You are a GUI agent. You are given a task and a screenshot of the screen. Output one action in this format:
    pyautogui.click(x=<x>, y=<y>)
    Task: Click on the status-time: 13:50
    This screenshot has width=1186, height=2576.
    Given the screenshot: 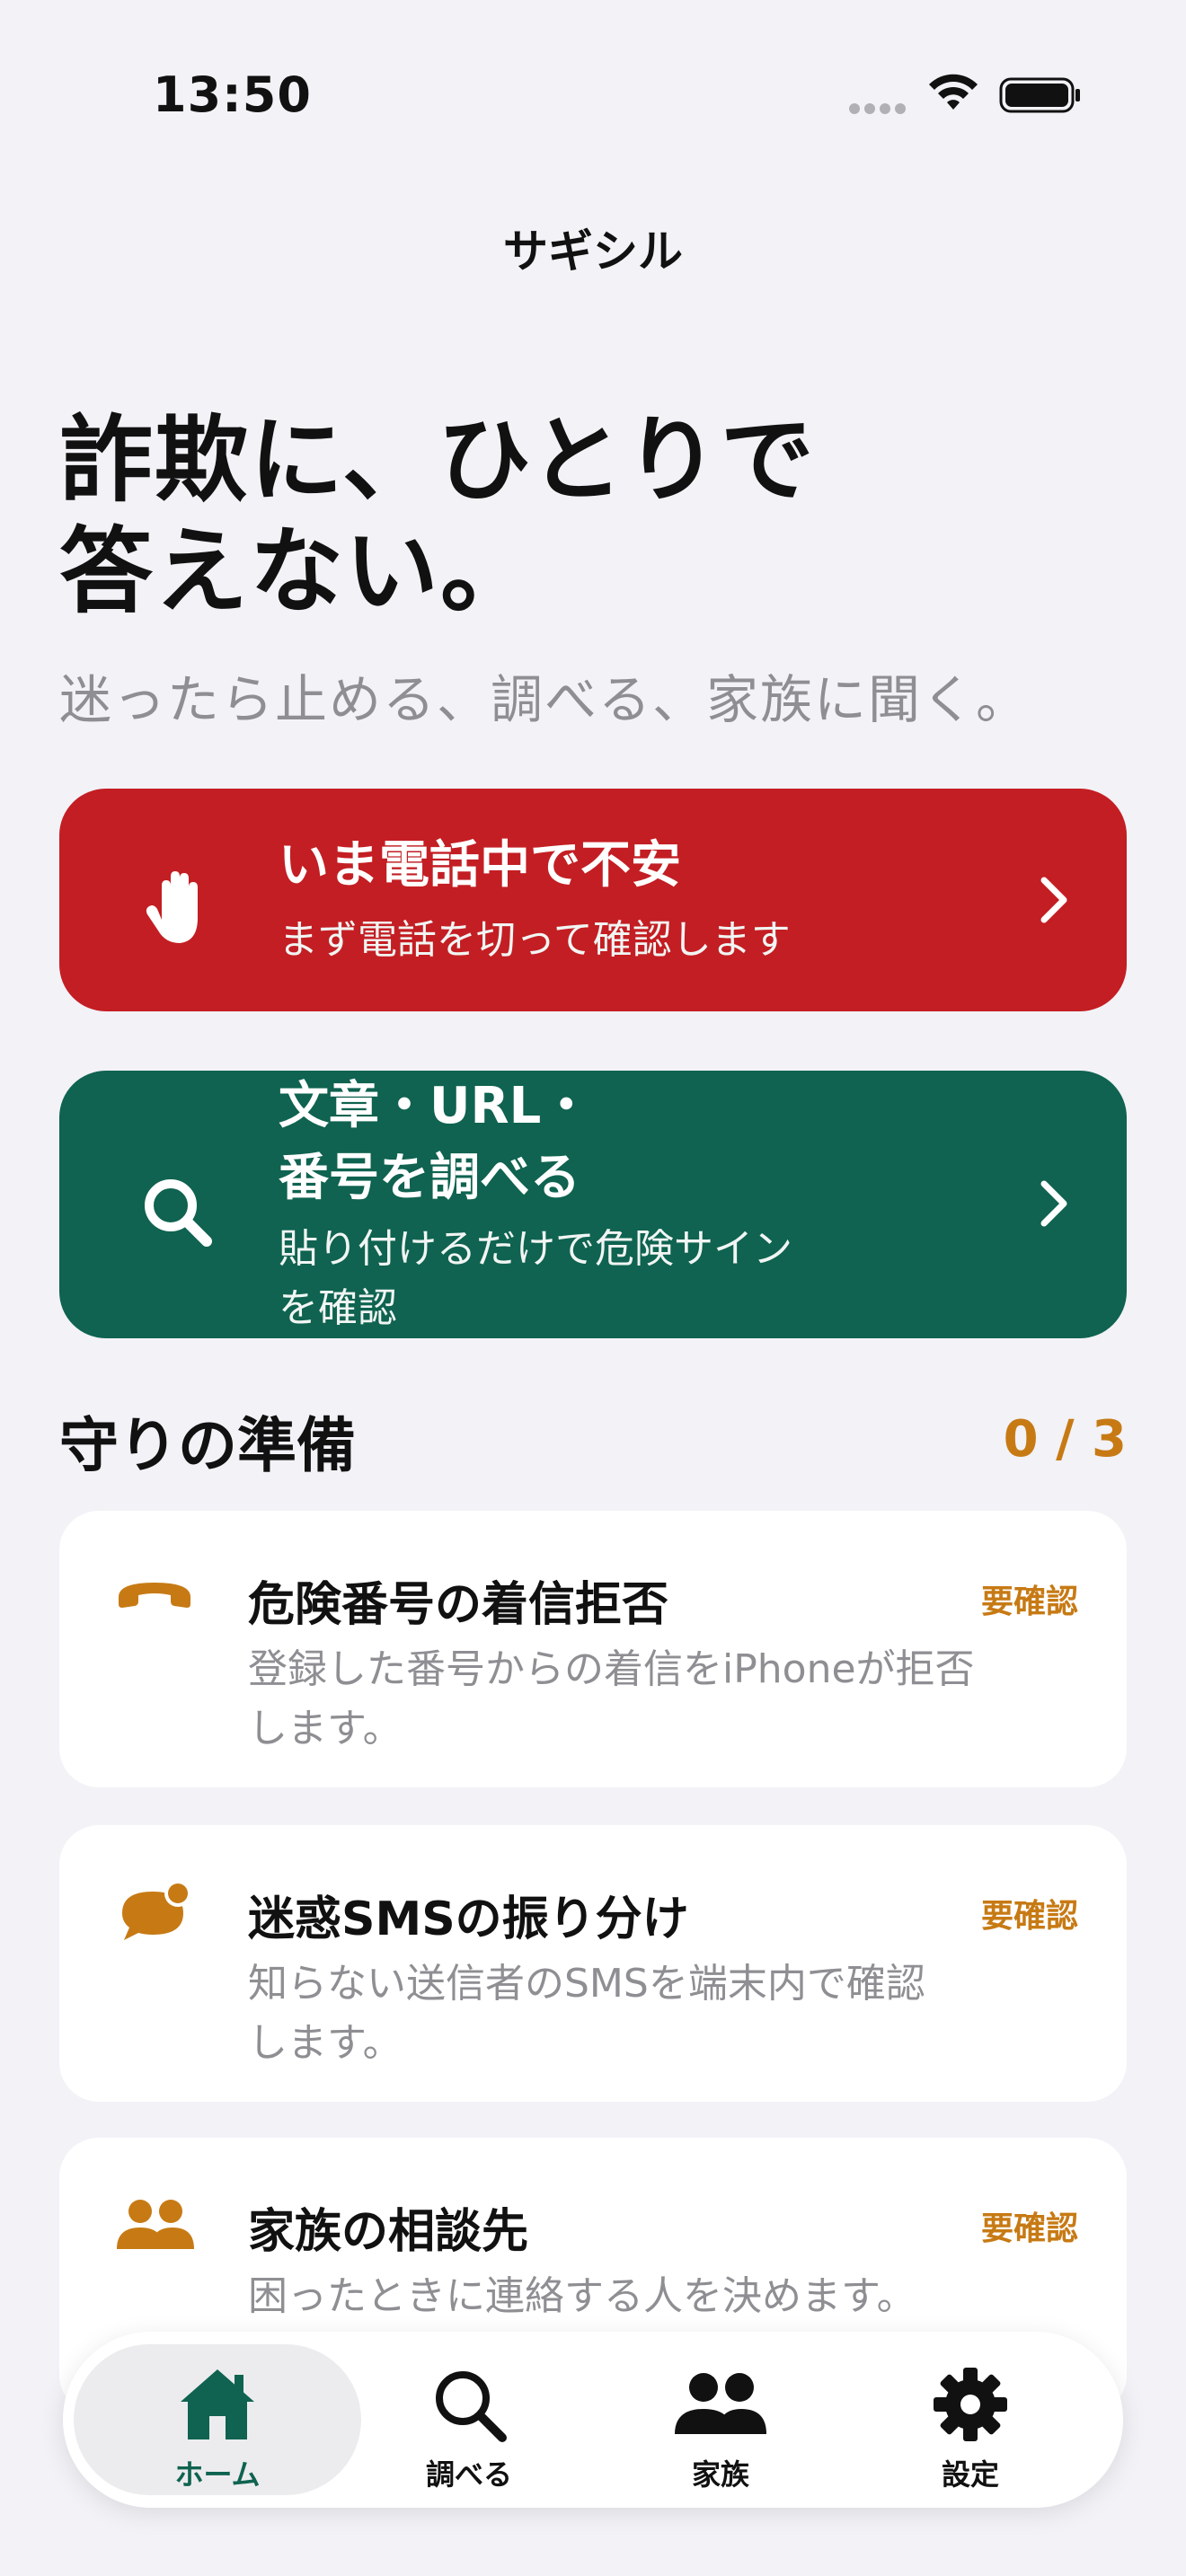 What is the action you would take?
    pyautogui.click(x=232, y=94)
    